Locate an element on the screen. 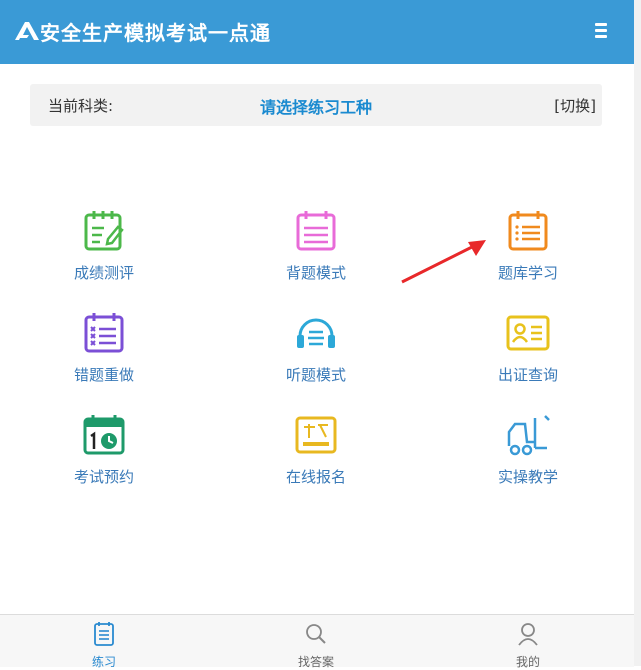 This screenshot has width=641, height=670. user-icon is located at coordinates (528, 634).